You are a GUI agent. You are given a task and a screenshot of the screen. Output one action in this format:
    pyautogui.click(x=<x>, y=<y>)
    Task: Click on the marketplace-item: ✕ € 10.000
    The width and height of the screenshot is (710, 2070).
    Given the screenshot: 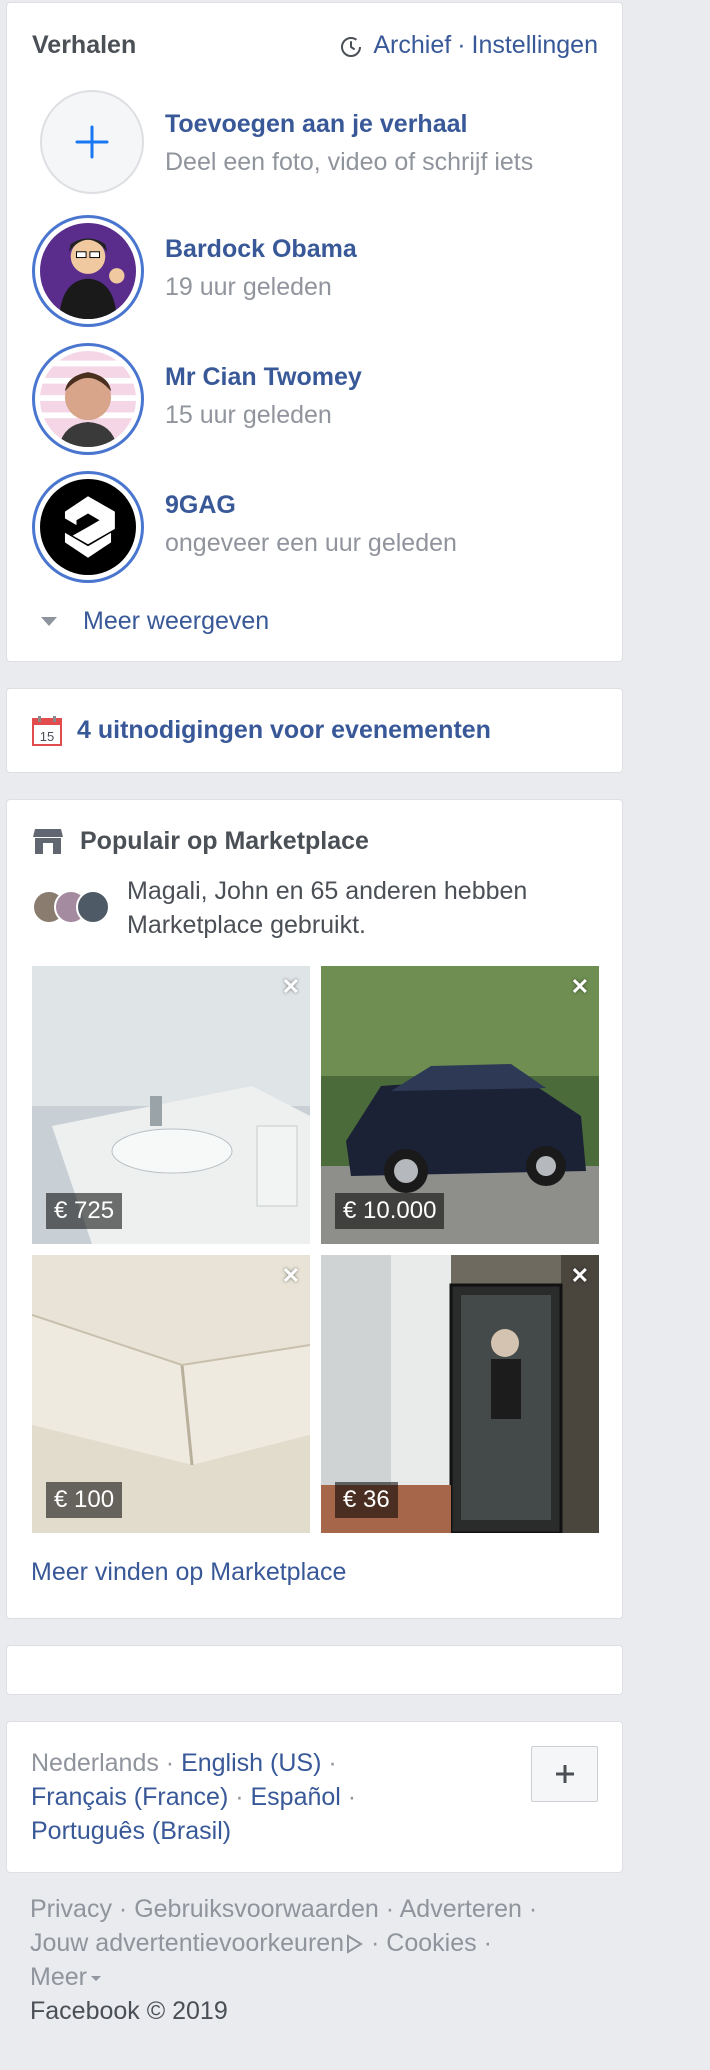 What is the action you would take?
    pyautogui.click(x=460, y=1105)
    